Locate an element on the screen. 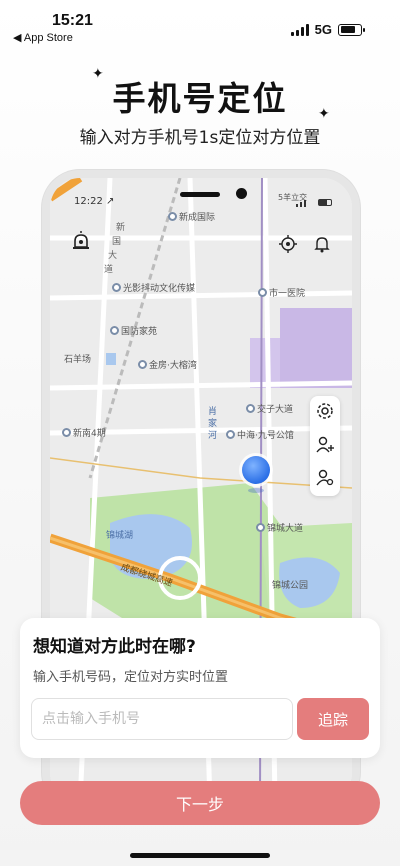  back-to-app-store-link: ◀ App Store is located at coordinates (43, 37).